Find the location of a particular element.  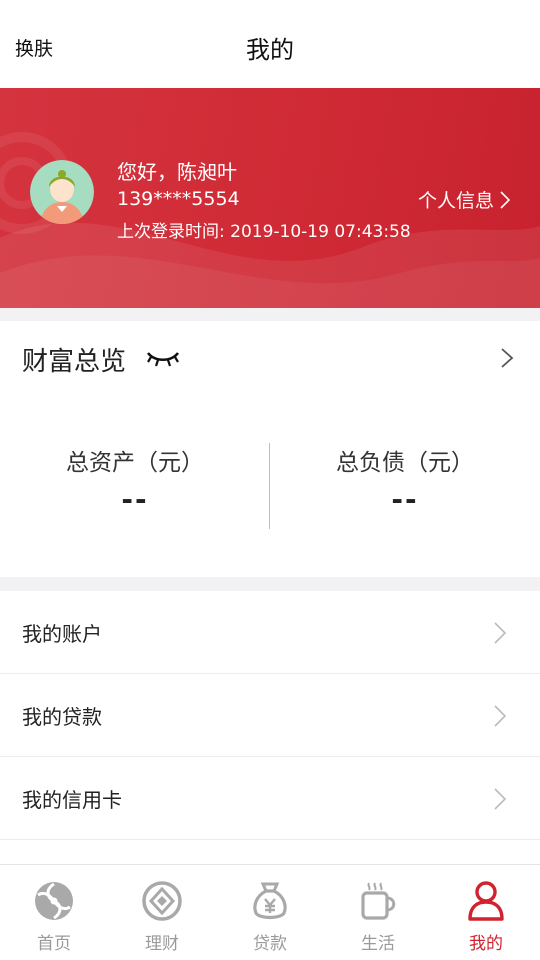

bottom-tab-bar: 首页 理财 贷款 生活 我的 is located at coordinates (270, 912).